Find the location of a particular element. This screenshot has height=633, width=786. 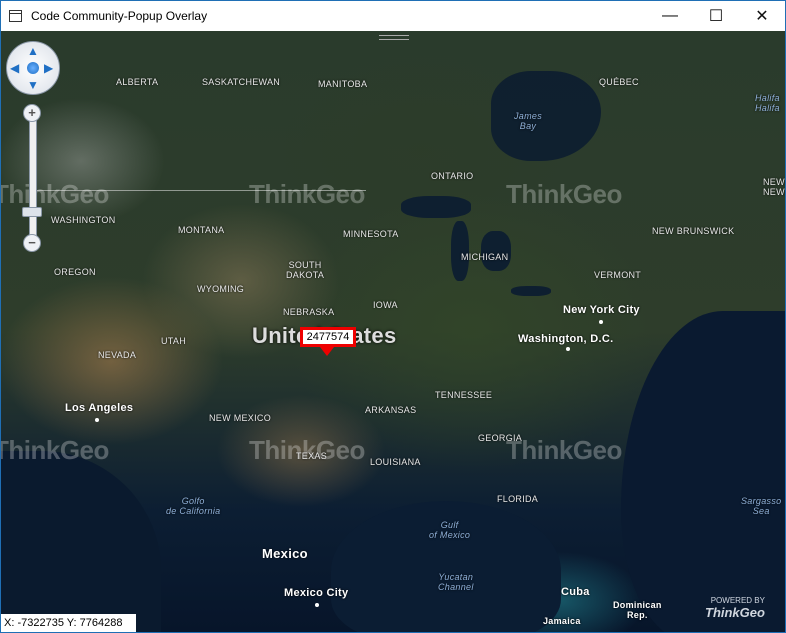

city-dot-washington is located at coordinates (568, 349).